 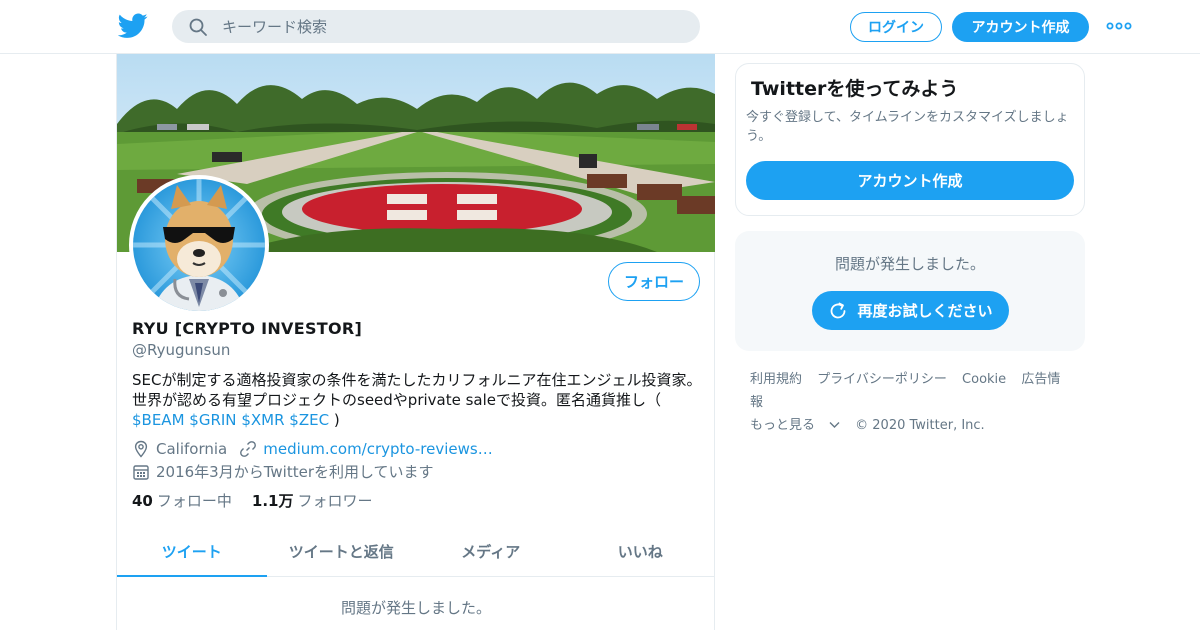 I want to click on calendar-icon, so click(x=141, y=472).